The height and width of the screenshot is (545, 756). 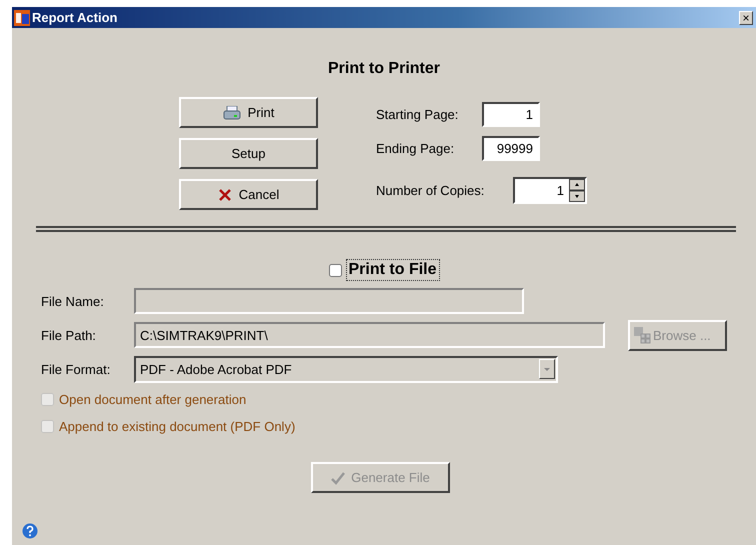 I want to click on field-label: File Name:, so click(x=73, y=301).